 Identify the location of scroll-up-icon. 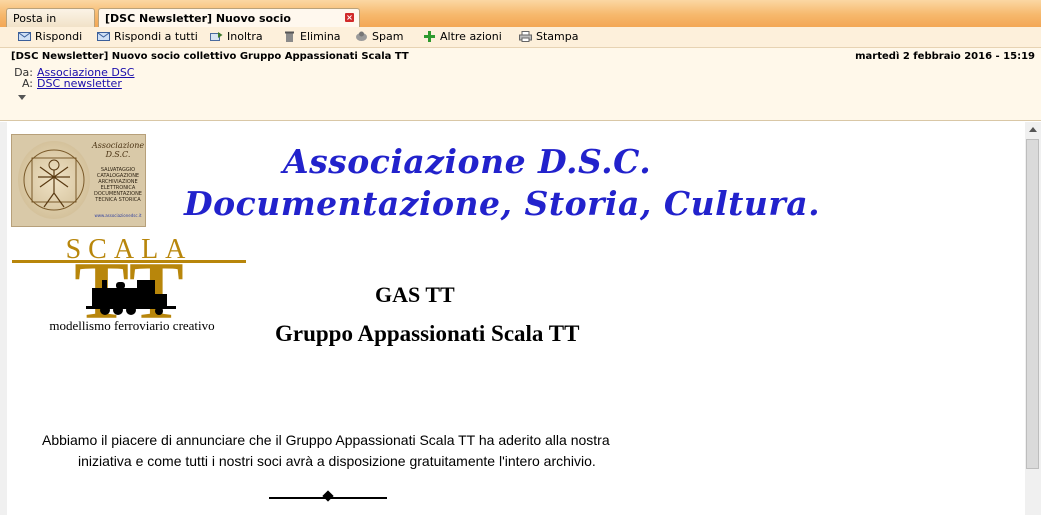
(1033, 129).